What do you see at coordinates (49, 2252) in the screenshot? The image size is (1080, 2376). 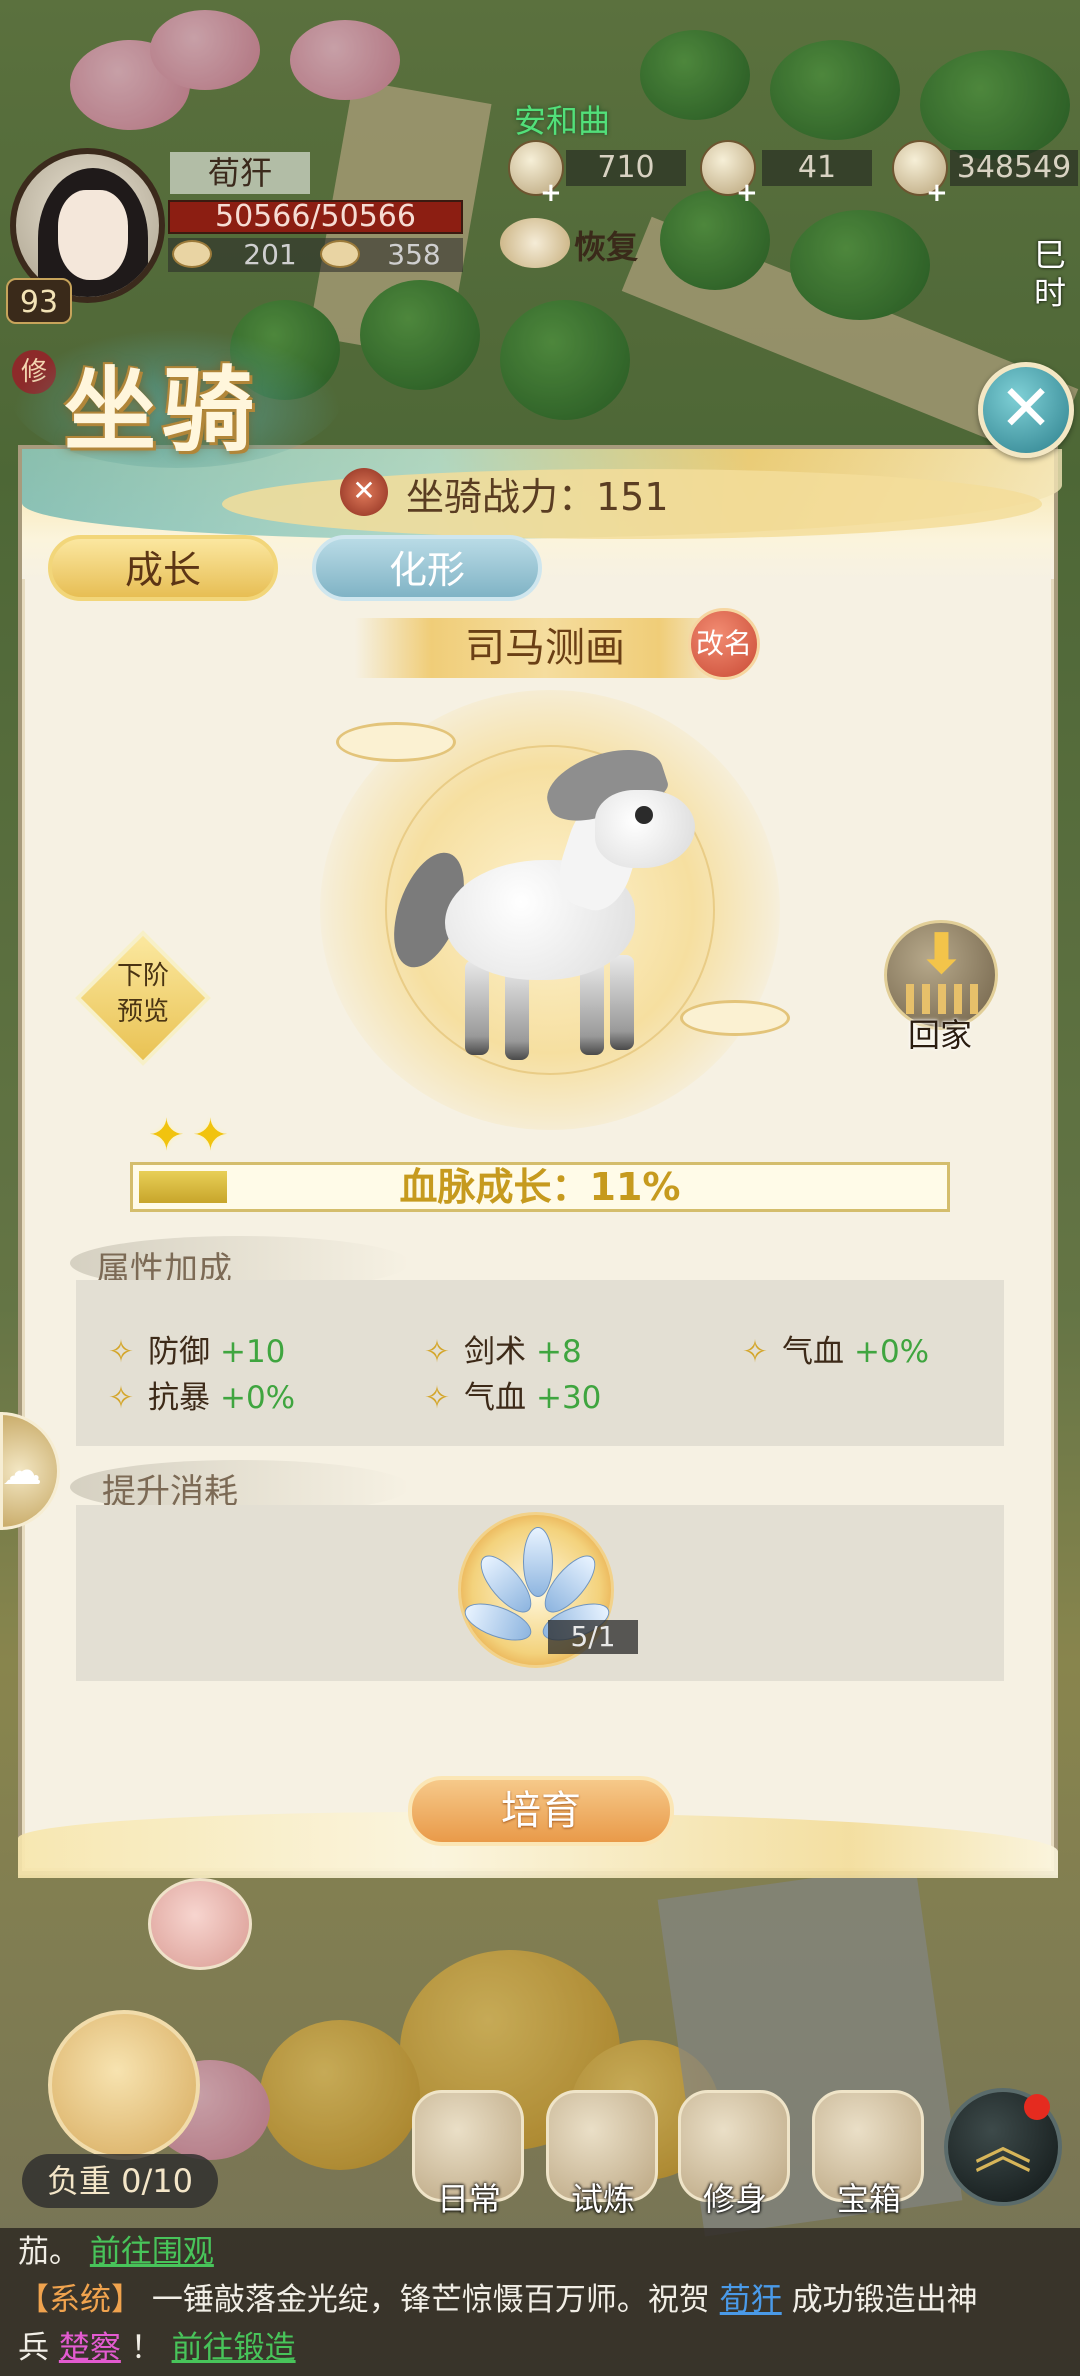 I see `chat-text: 茄。` at bounding box center [49, 2252].